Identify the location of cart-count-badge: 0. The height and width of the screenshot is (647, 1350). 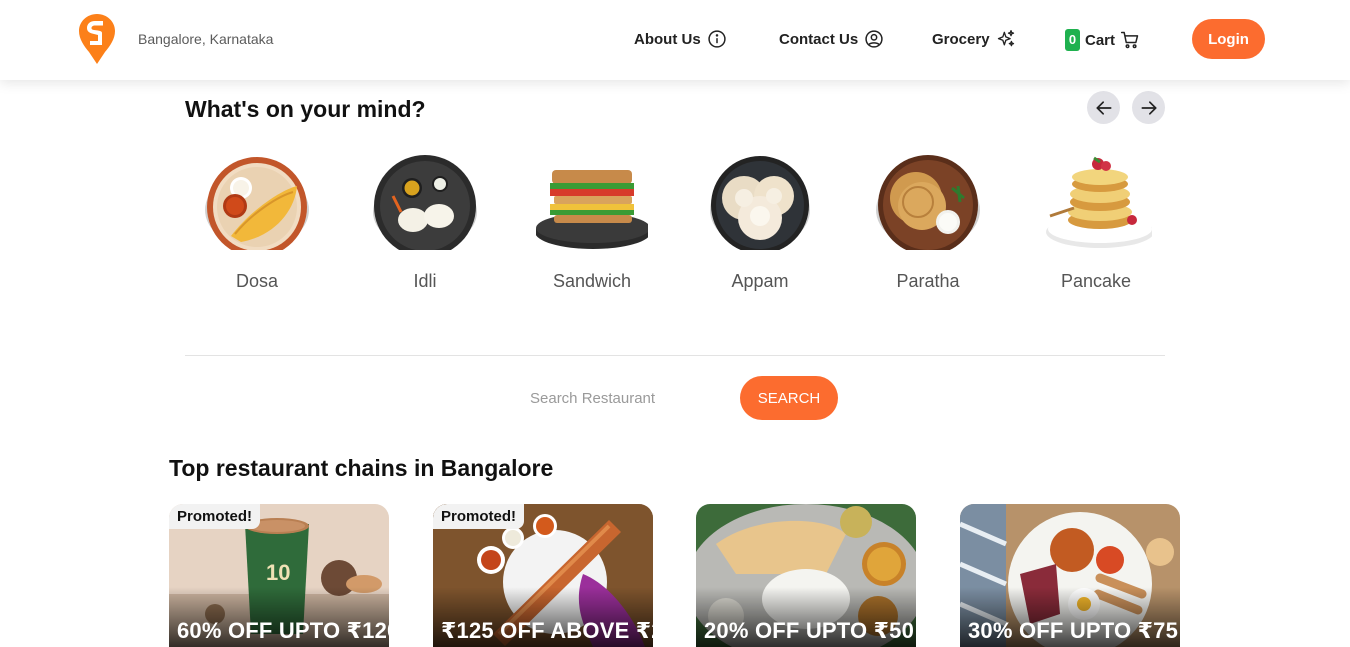
(1072, 40).